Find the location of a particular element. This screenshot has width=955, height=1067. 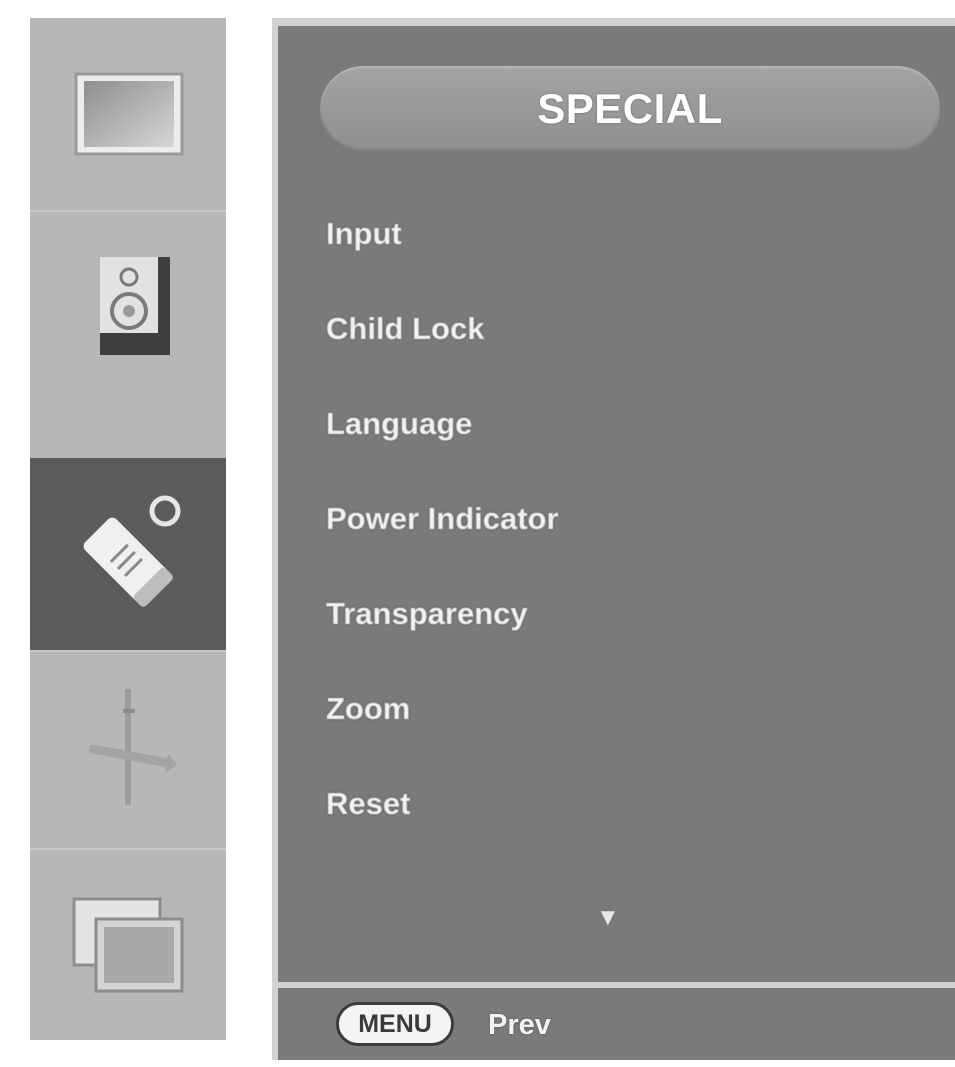

menu-item-child-lock: Child Lock is located at coordinates (442, 346).